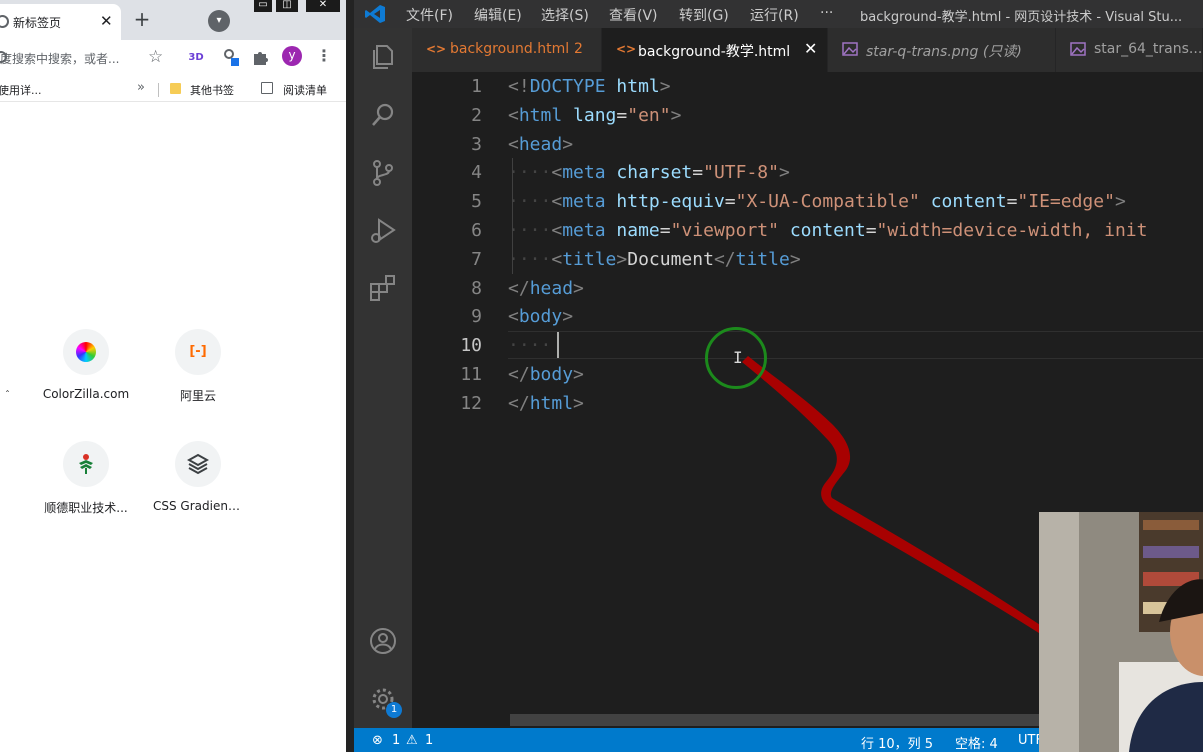 The height and width of the screenshot is (752, 1203). I want to click on chrome-tab-new-tab: 新标签页 ✕, so click(60, 22).